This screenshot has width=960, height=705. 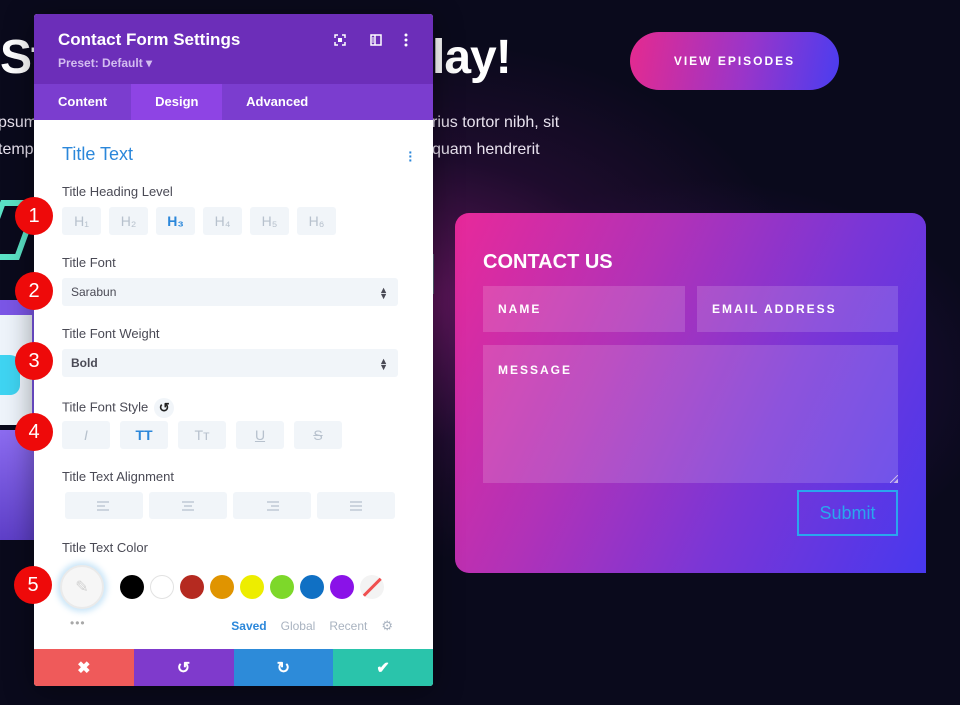 What do you see at coordinates (97, 154) in the screenshot?
I see `section-title: Title Text` at bounding box center [97, 154].